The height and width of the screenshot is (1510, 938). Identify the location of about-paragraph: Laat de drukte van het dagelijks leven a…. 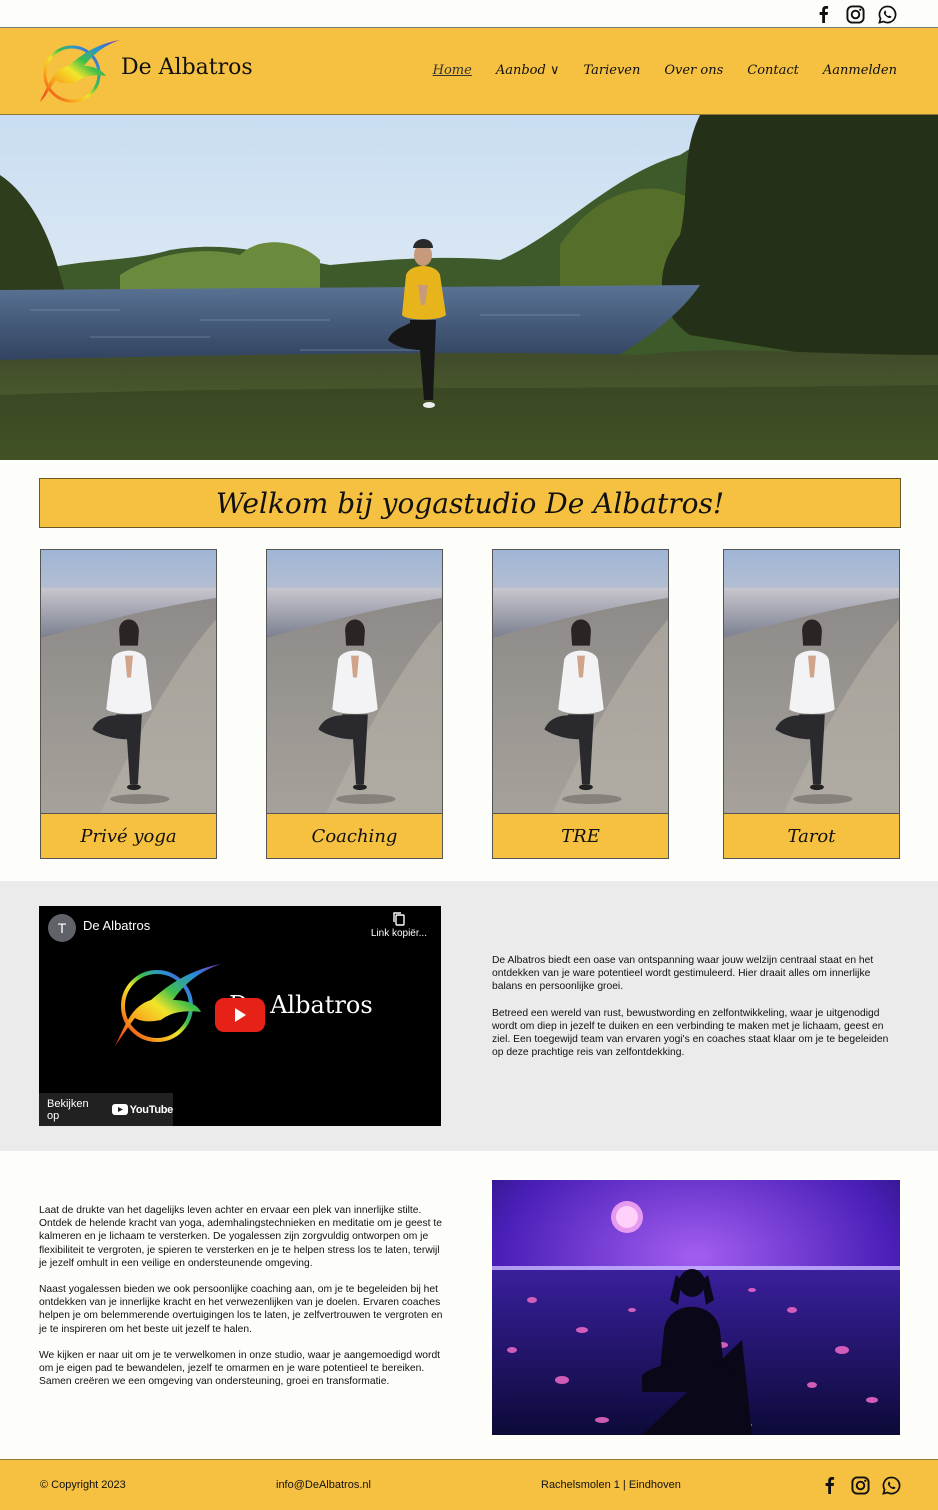
(240, 1237).